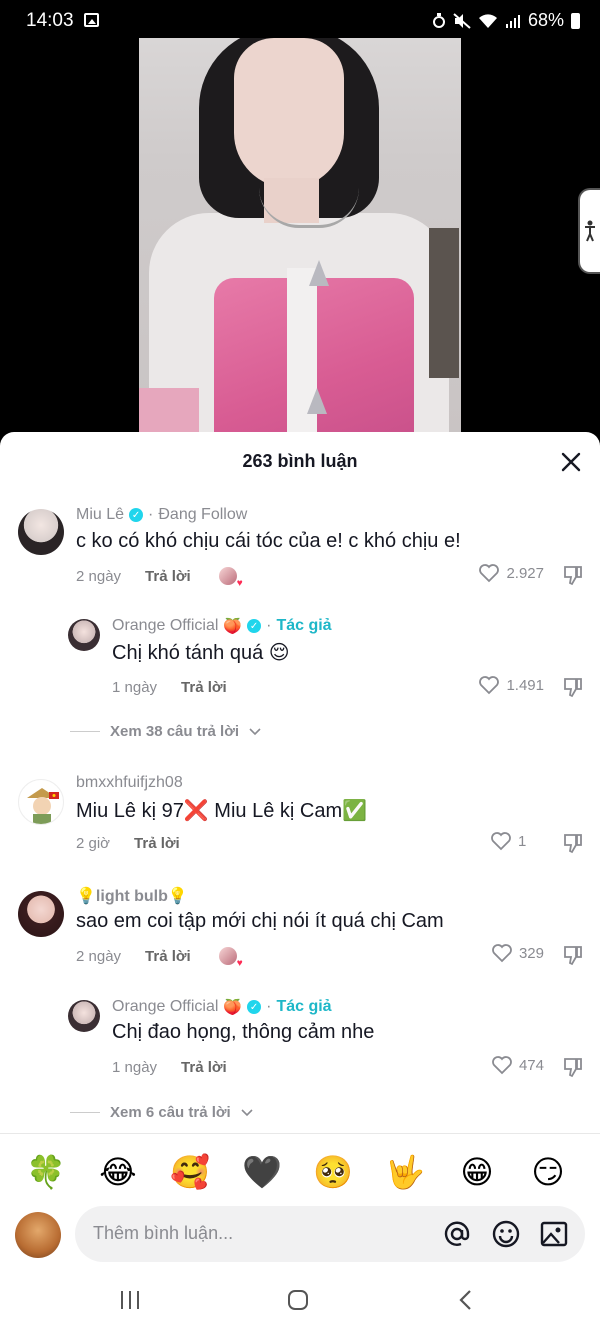  What do you see at coordinates (457, 1234) in the screenshot?
I see `mention-icon` at bounding box center [457, 1234].